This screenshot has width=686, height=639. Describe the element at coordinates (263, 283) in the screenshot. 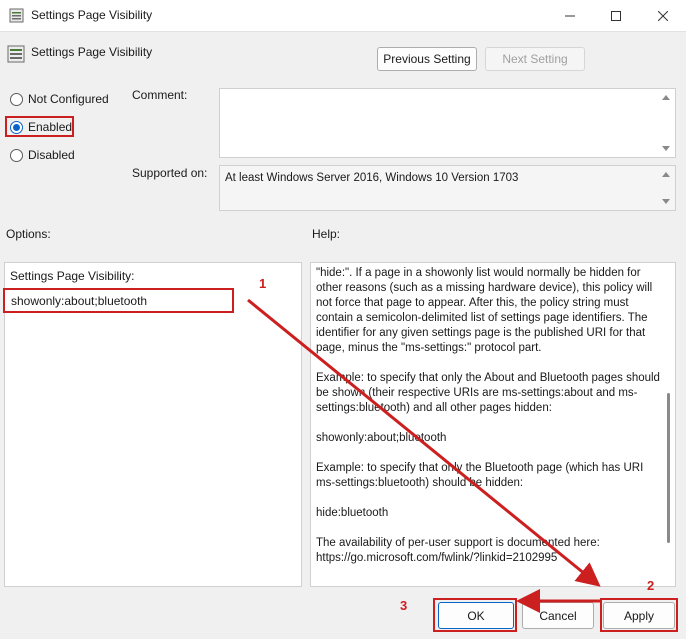

I see `step-number-1: 1` at that location.